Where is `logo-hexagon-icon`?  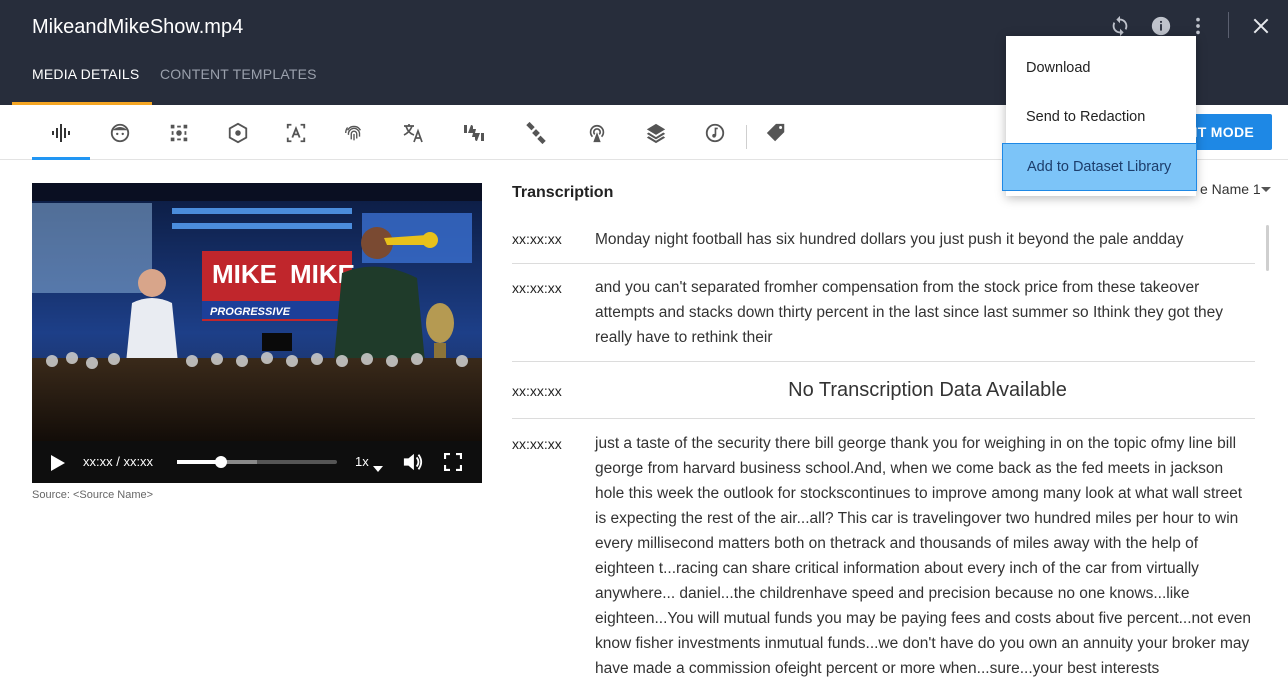
logo-hexagon-icon is located at coordinates (238, 133).